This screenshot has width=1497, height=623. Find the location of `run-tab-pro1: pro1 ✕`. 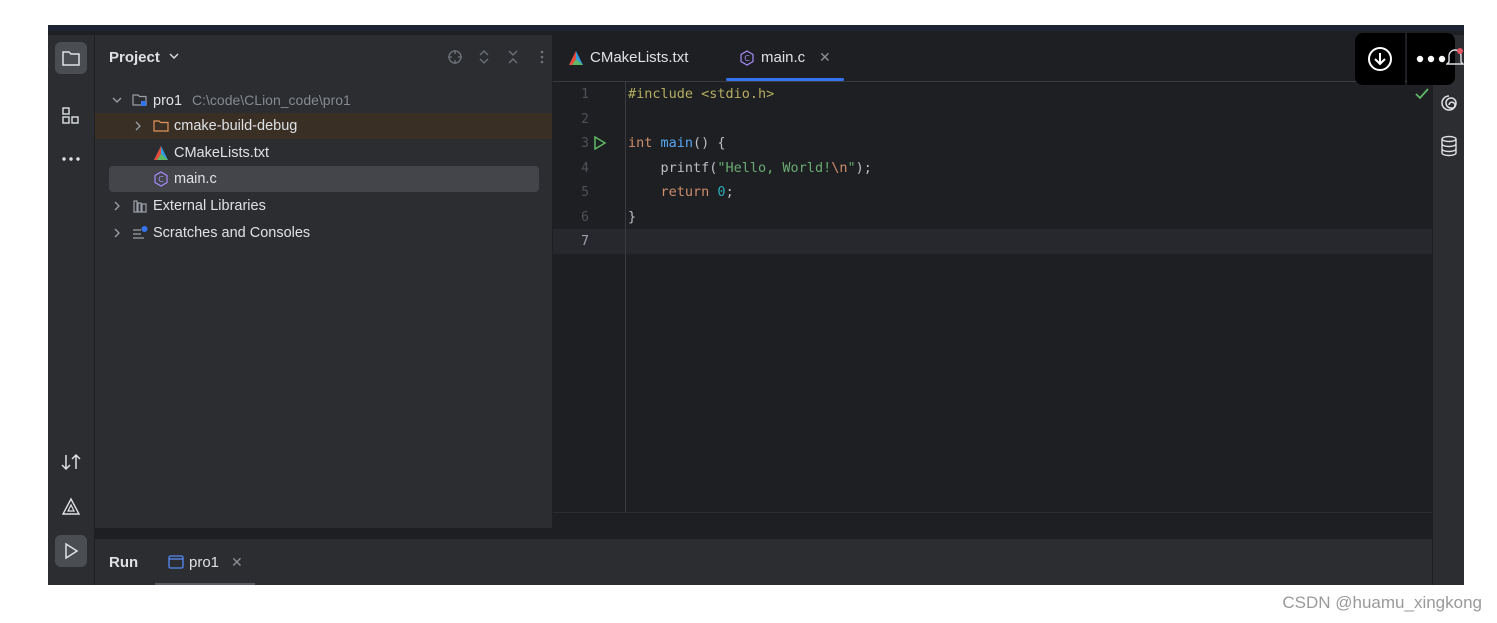

run-tab-pro1: pro1 ✕ is located at coordinates (205, 562).